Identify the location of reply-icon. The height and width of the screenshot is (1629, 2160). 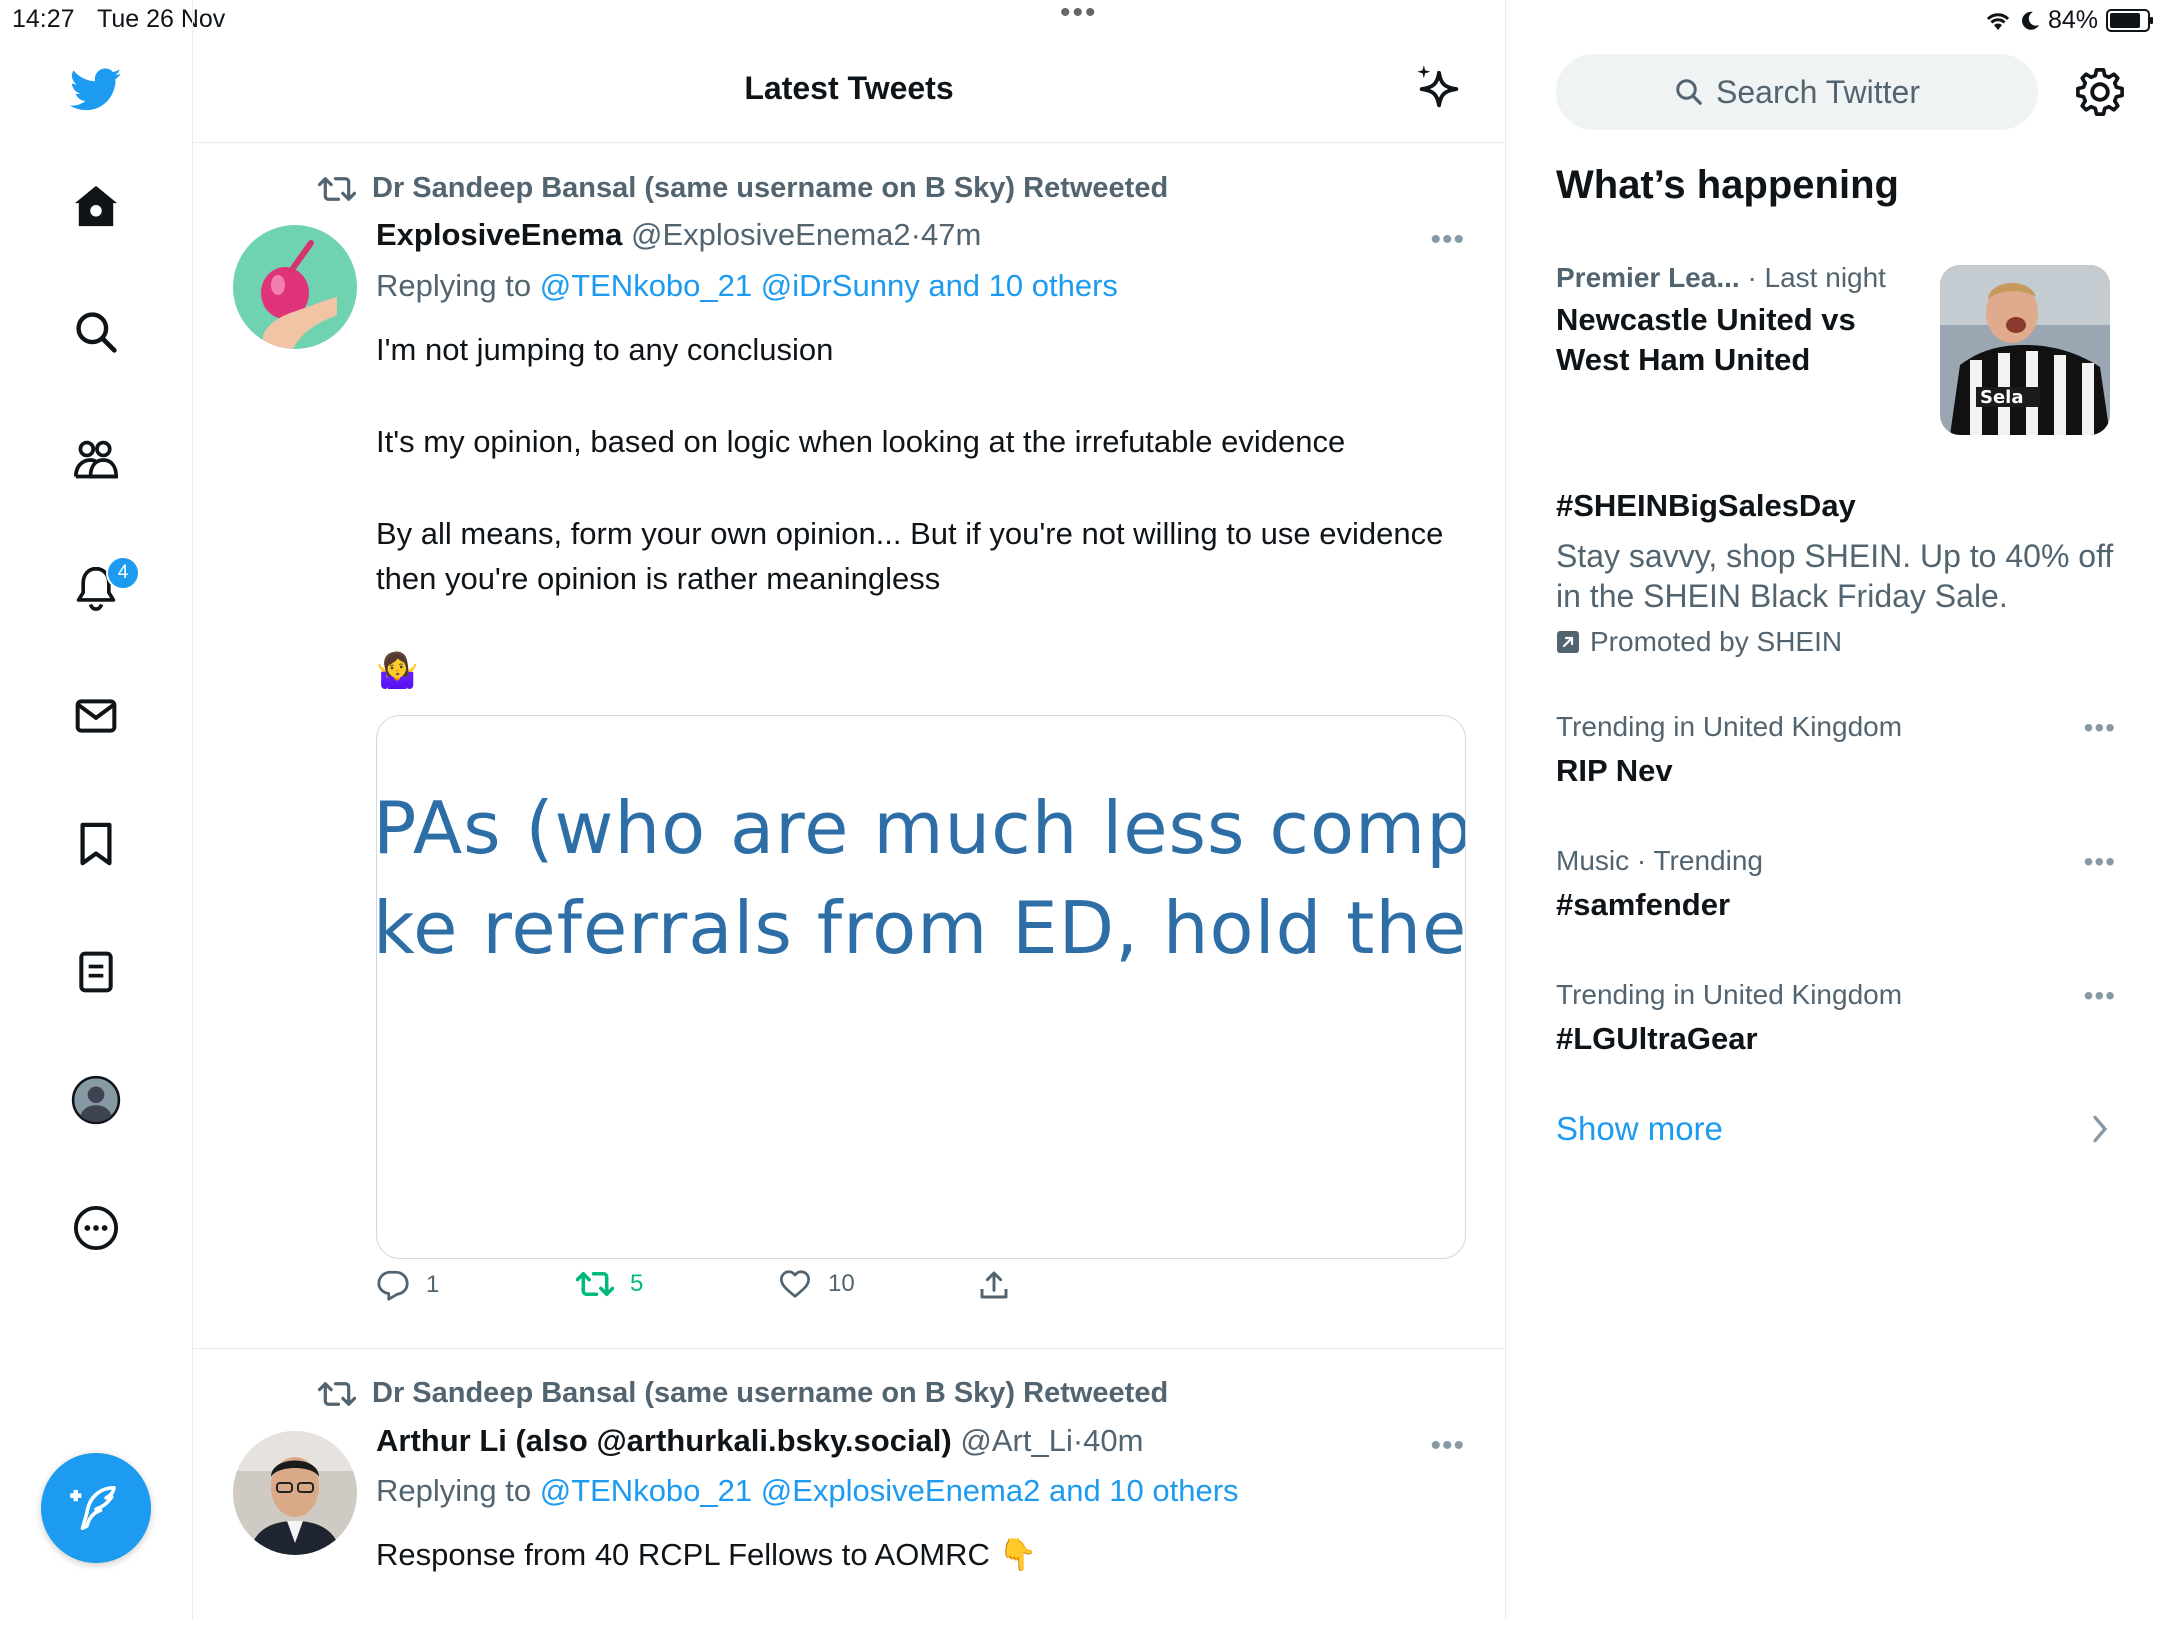
(393, 1285).